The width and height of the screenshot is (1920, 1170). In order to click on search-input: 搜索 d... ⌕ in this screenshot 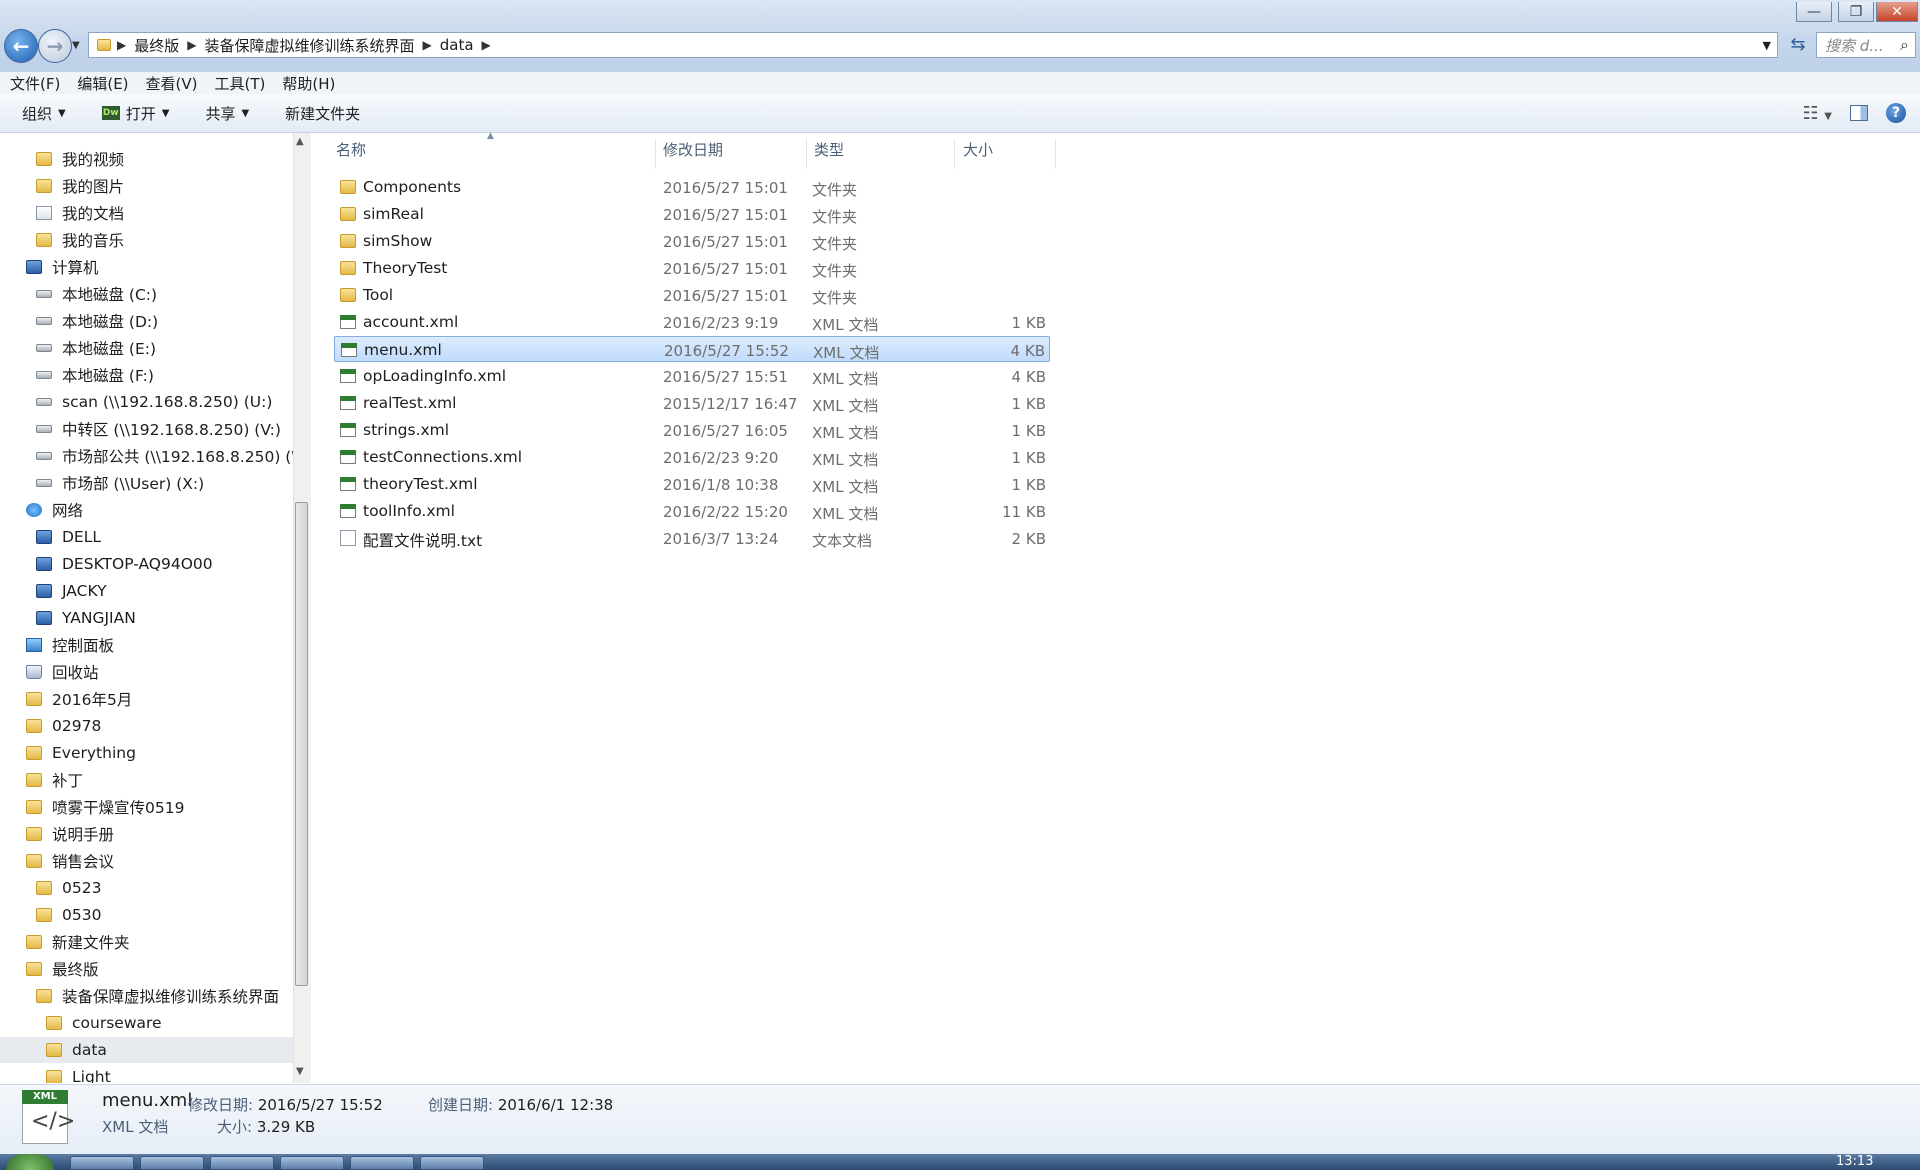, I will do `click(1866, 45)`.